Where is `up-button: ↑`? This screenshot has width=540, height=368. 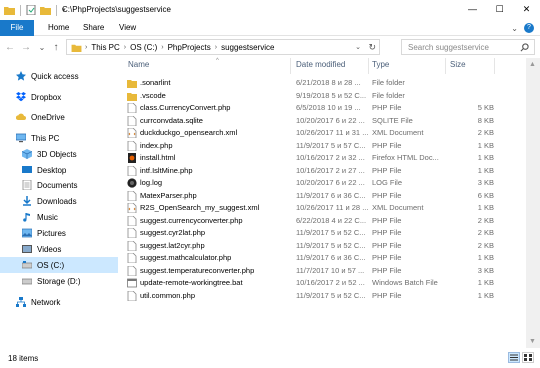 up-button: ↑ is located at coordinates (56, 47).